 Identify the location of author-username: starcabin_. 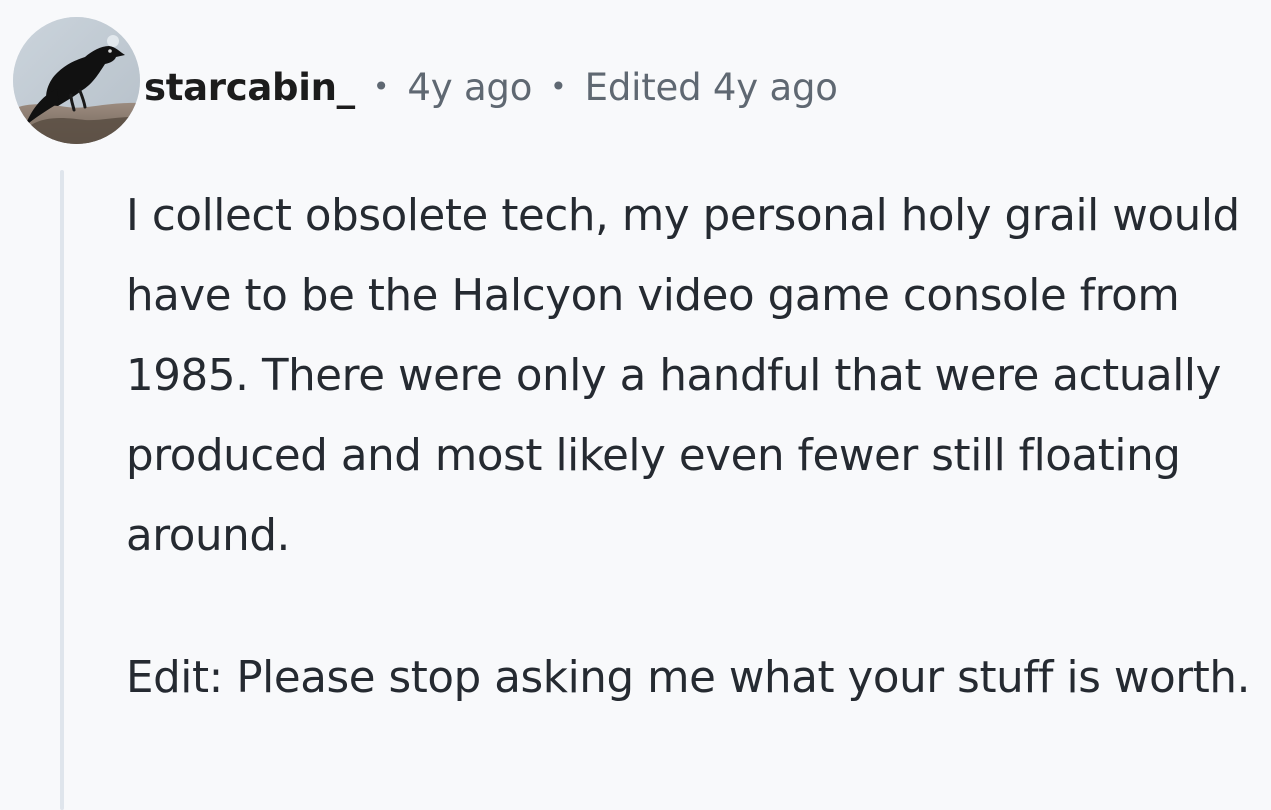
(249, 88).